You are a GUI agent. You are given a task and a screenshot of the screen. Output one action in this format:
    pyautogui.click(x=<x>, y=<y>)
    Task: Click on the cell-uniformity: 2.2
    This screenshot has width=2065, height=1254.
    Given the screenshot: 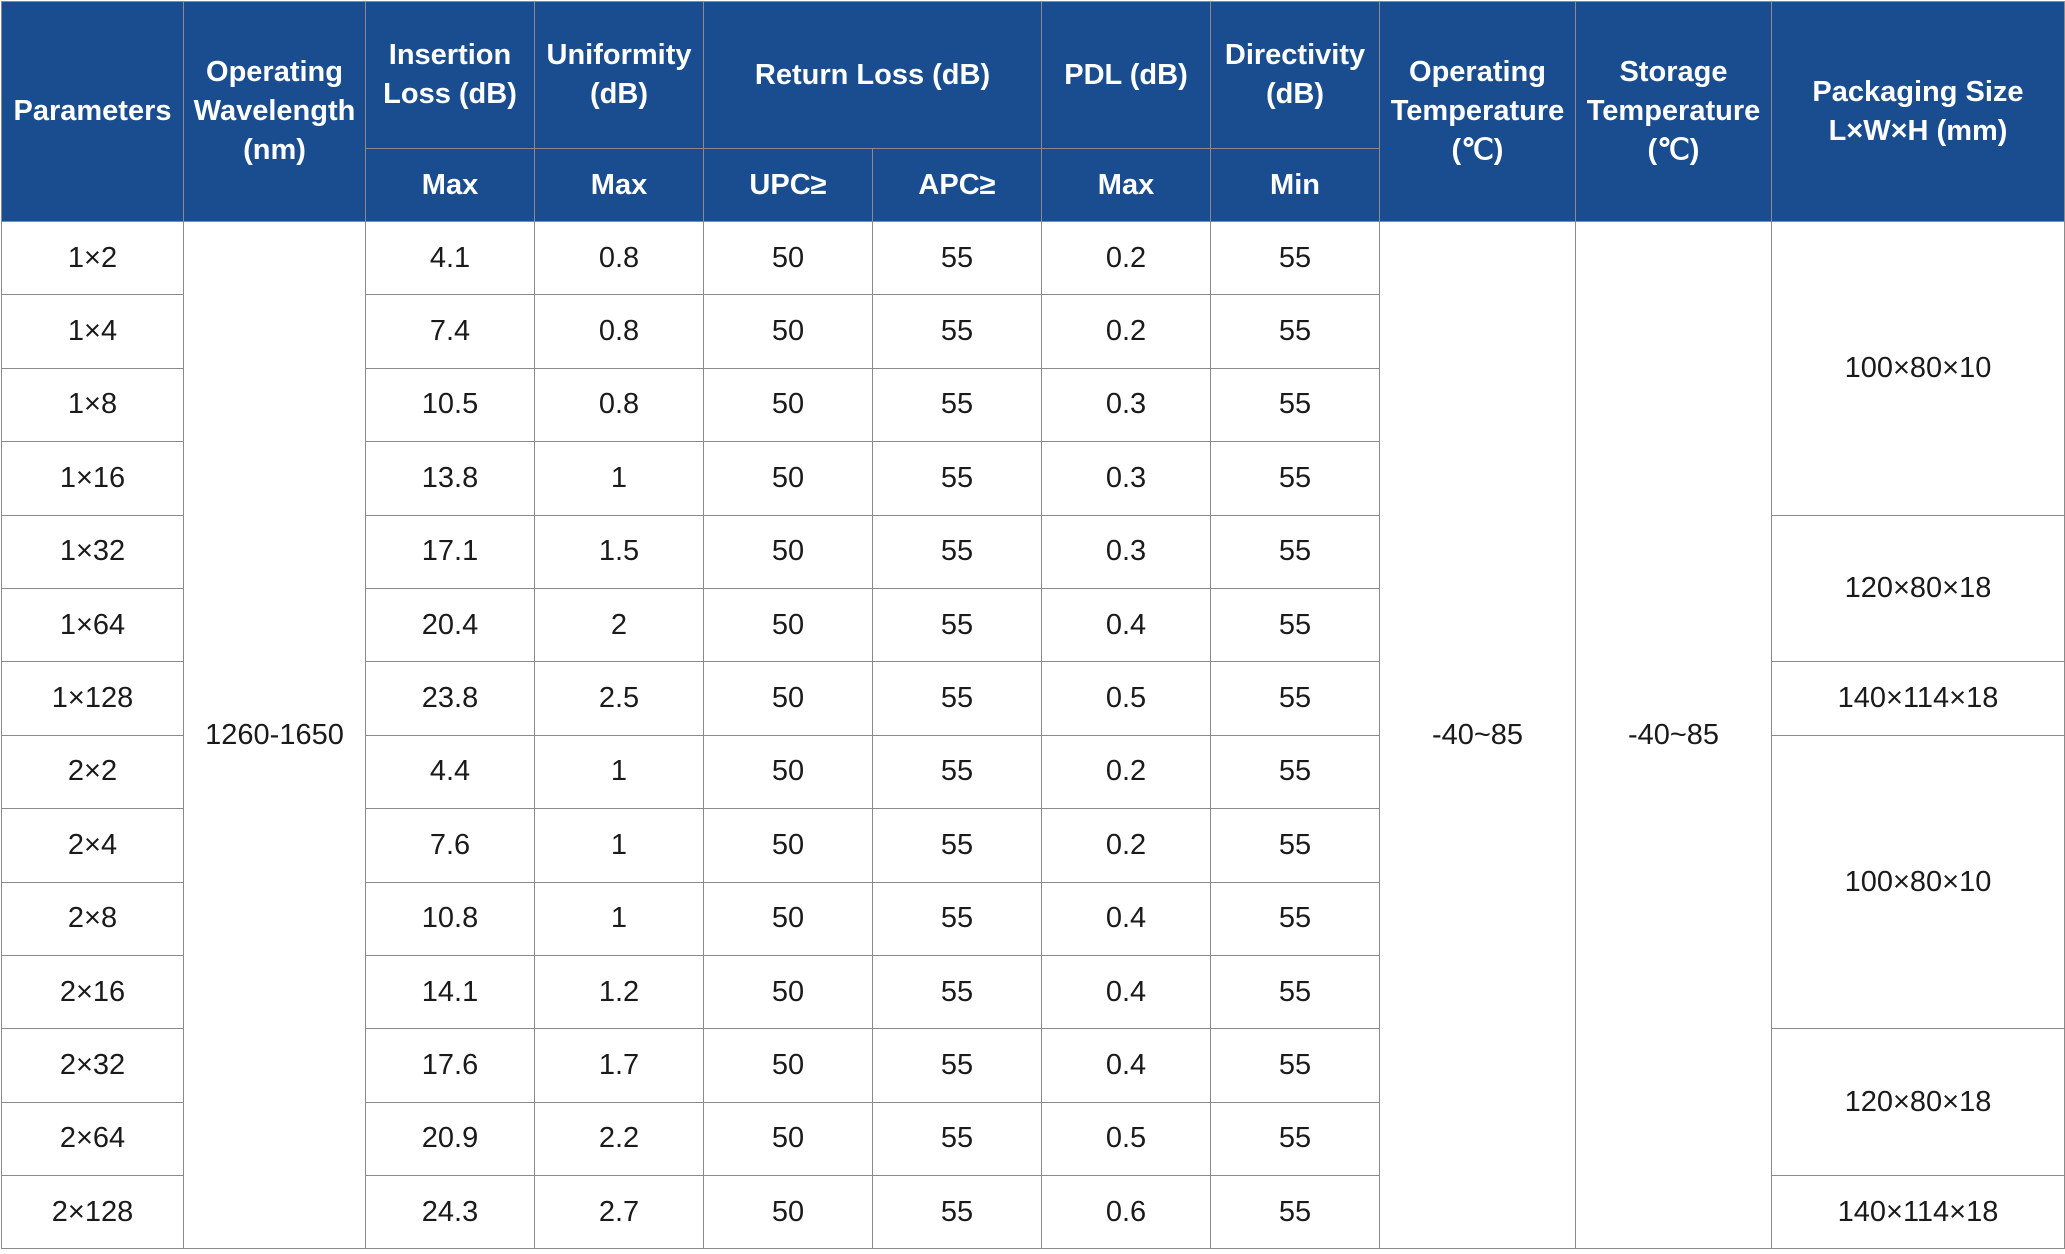 What is the action you would take?
    pyautogui.click(x=619, y=1139)
    